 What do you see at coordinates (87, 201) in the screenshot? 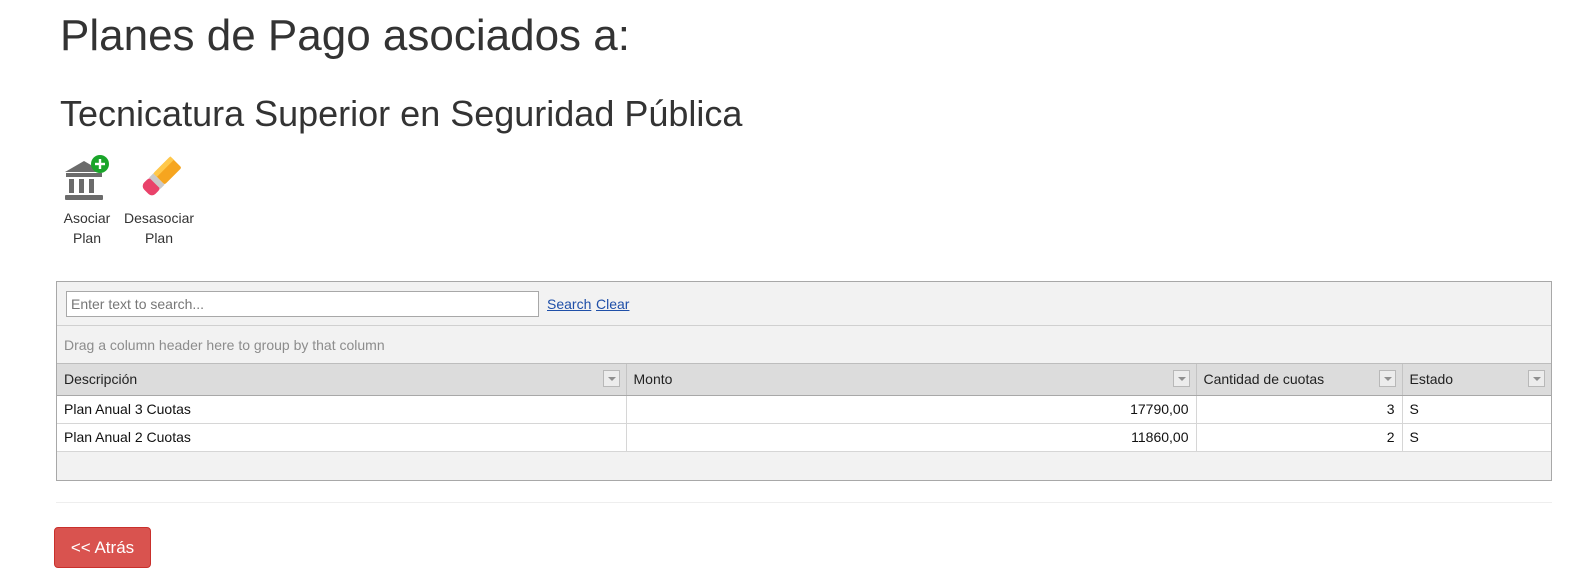
I see `asociar-plan-button: Asociar Plan` at bounding box center [87, 201].